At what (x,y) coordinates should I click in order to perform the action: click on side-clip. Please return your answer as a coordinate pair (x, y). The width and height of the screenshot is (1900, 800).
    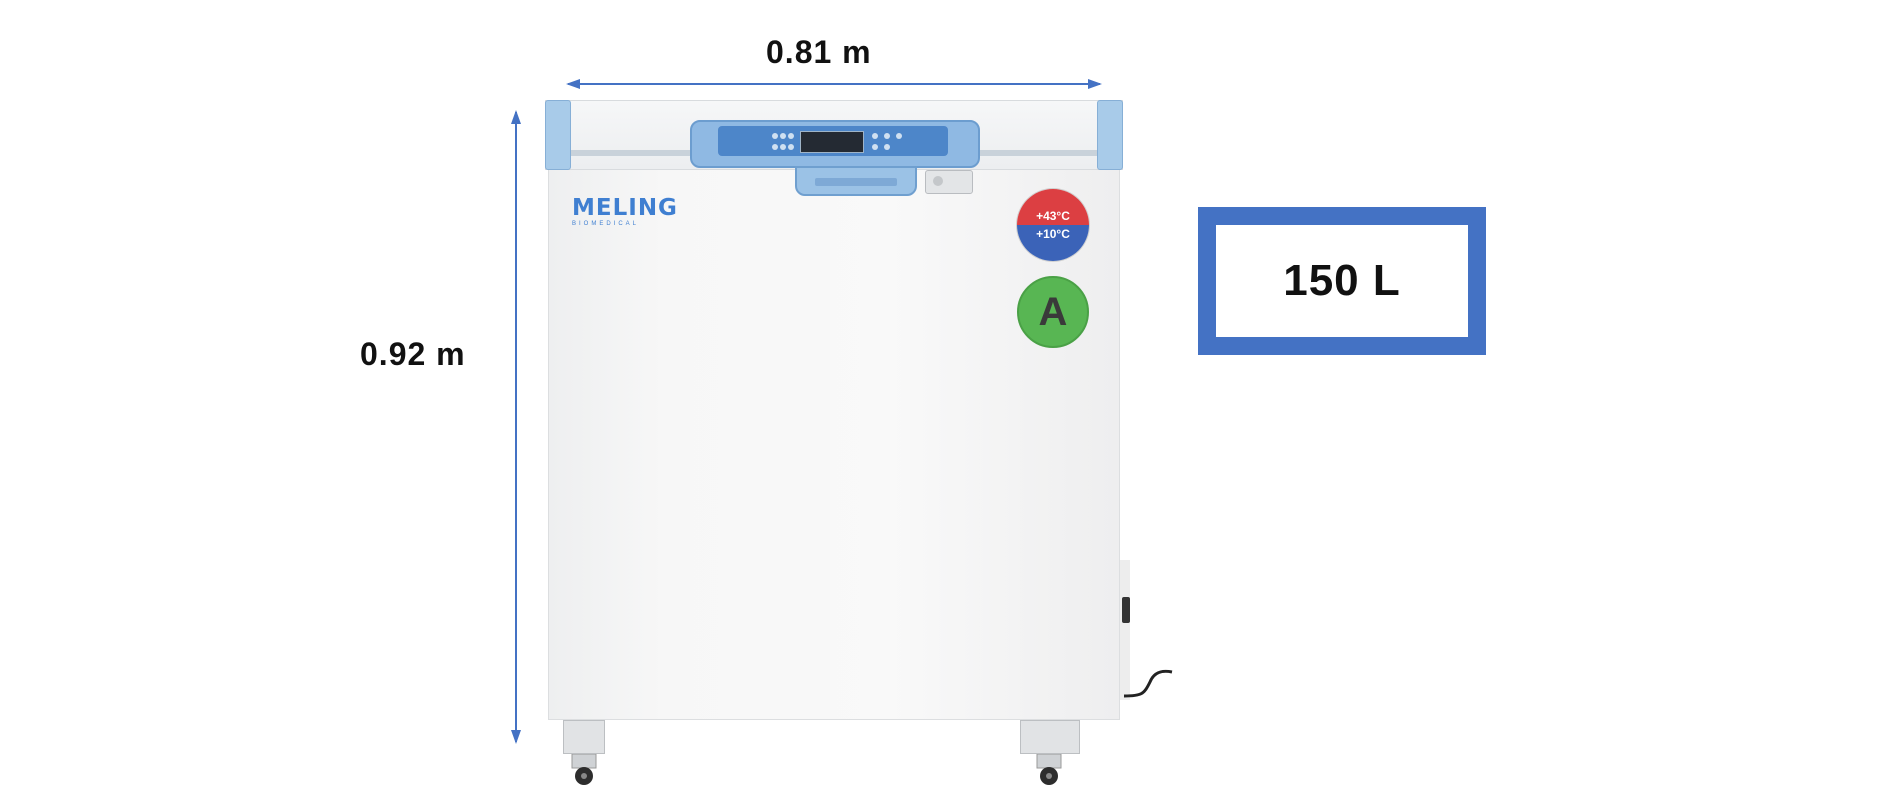
    Looking at the image, I should click on (1126, 610).